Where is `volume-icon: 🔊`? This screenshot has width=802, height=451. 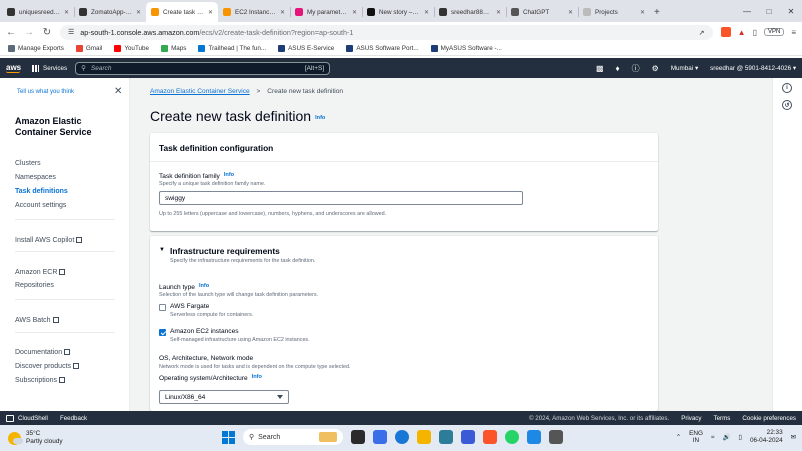 volume-icon: 🔊 is located at coordinates (726, 437).